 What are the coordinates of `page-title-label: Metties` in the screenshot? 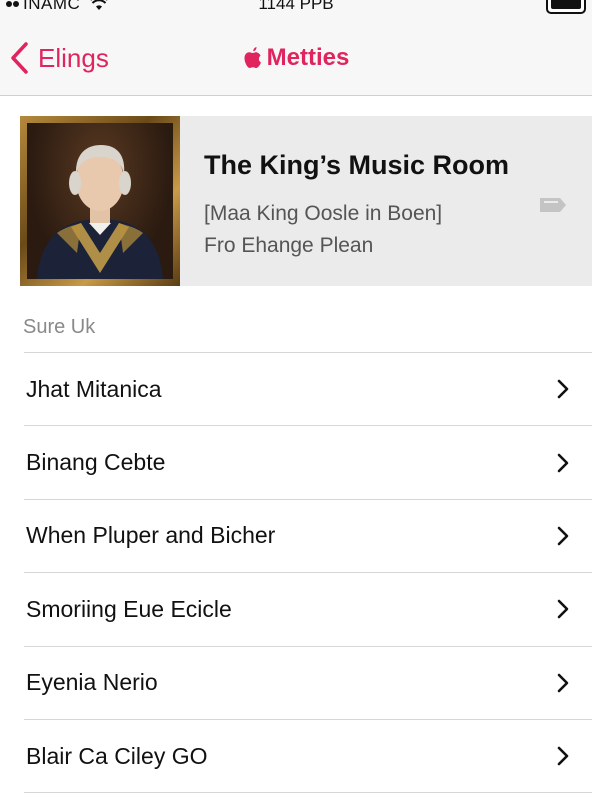 It's located at (308, 57).